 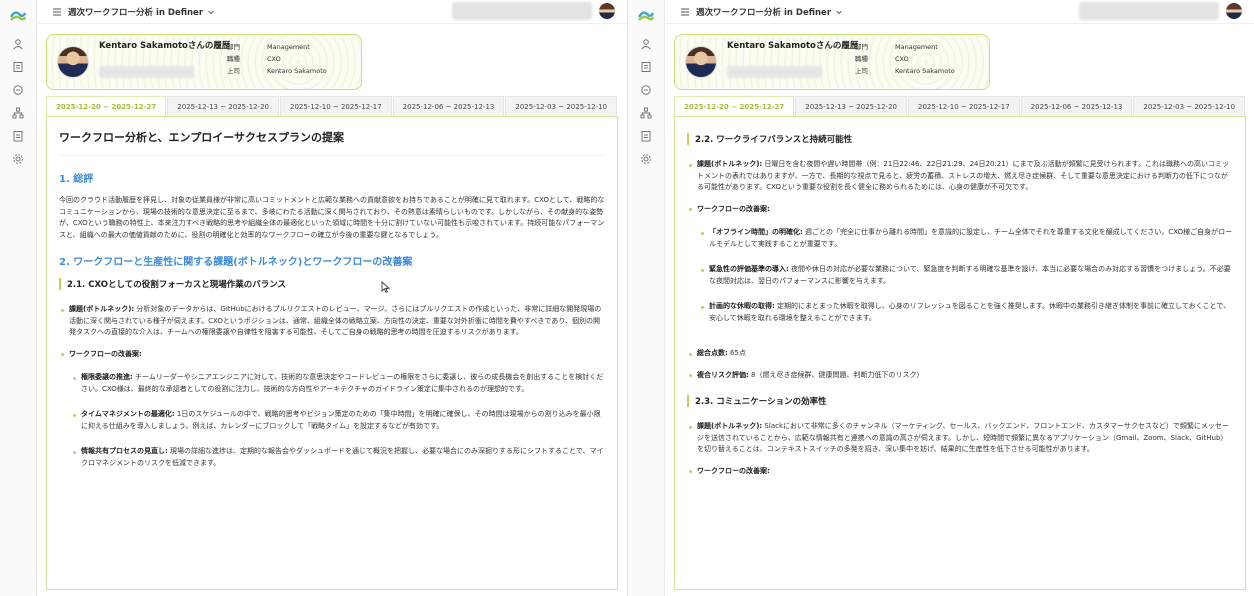 What do you see at coordinates (332, 284) in the screenshot?
I see `subsection-heading-2-1: 2.1. CXOとしての役割フォーカスと現場作業のバランス` at bounding box center [332, 284].